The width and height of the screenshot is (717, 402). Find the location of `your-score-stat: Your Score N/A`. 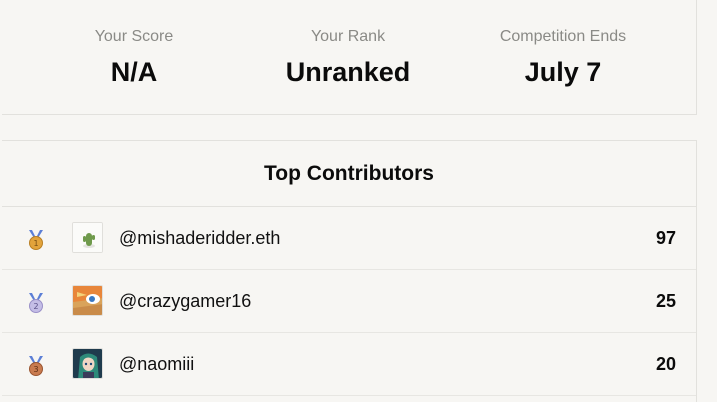

your-score-stat: Your Score N/A is located at coordinates (134, 58).